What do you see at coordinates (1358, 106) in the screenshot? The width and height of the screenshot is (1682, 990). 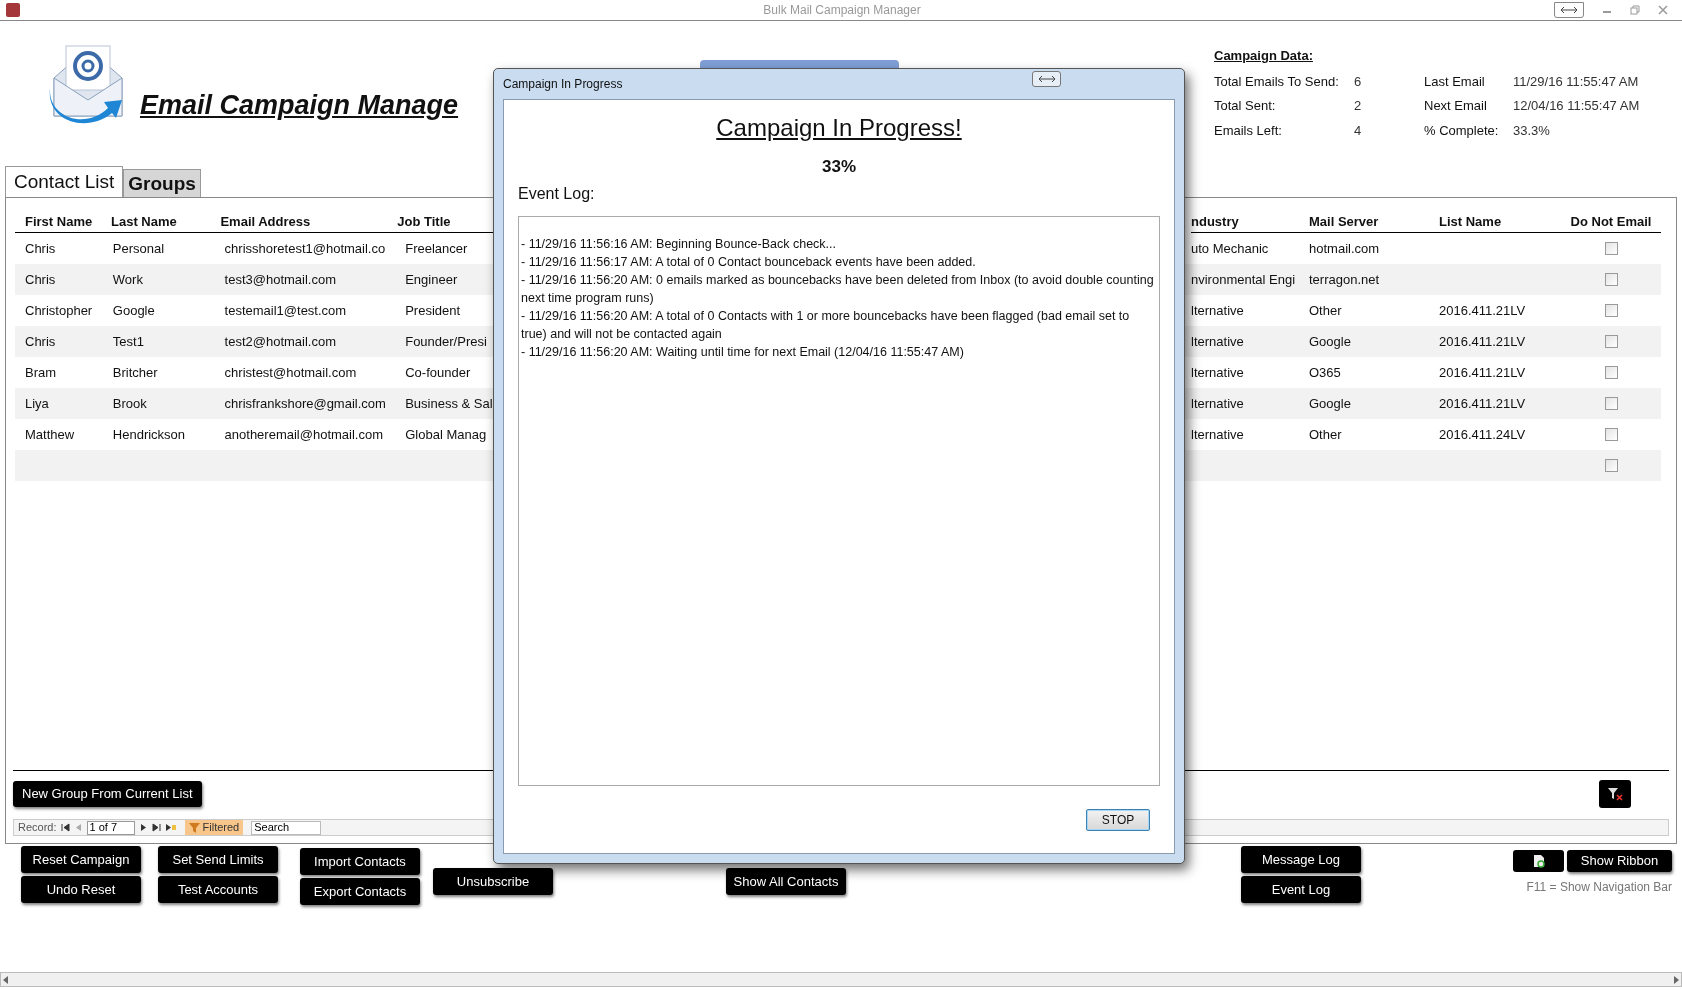 I see `stat-value: 2` at bounding box center [1358, 106].